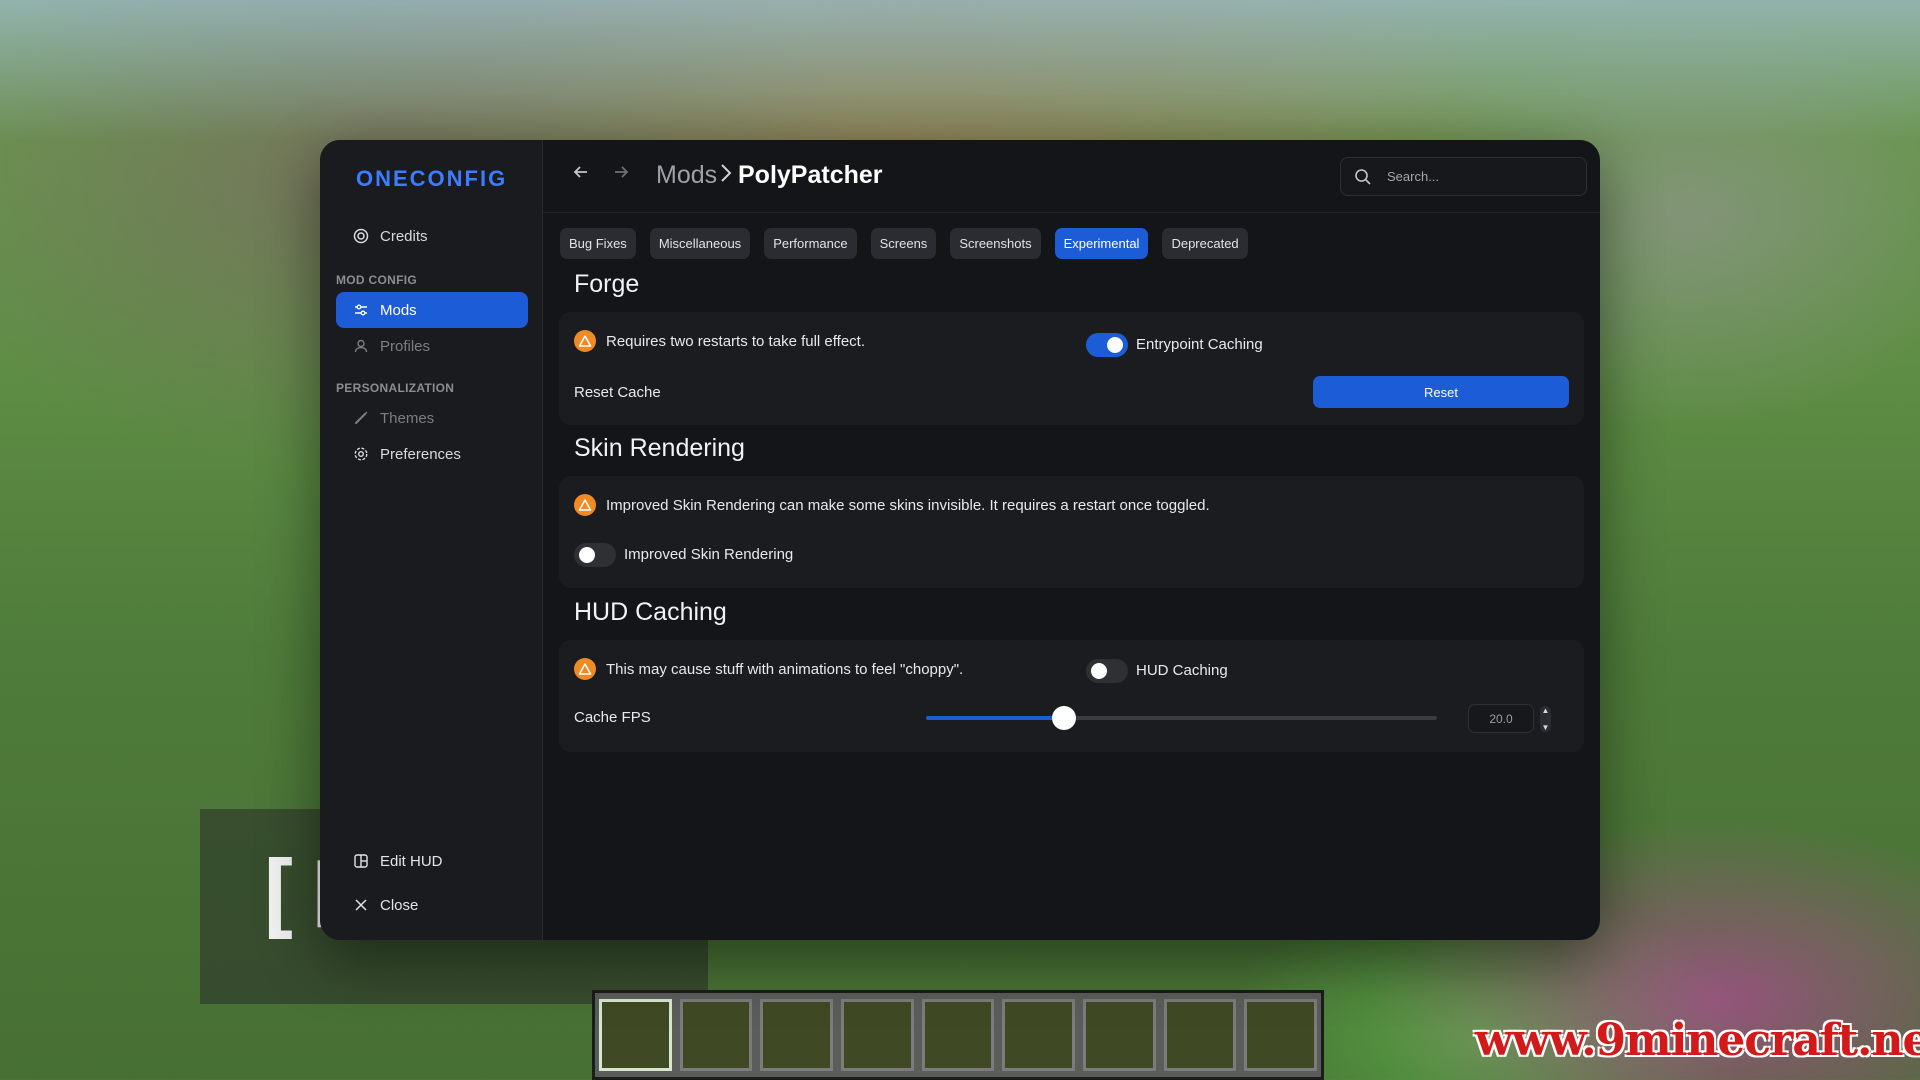 Image resolution: width=1920 pixels, height=1080 pixels. What do you see at coordinates (1545, 719) in the screenshot?
I see `cache-fps-stepper: ▲ ▼` at bounding box center [1545, 719].